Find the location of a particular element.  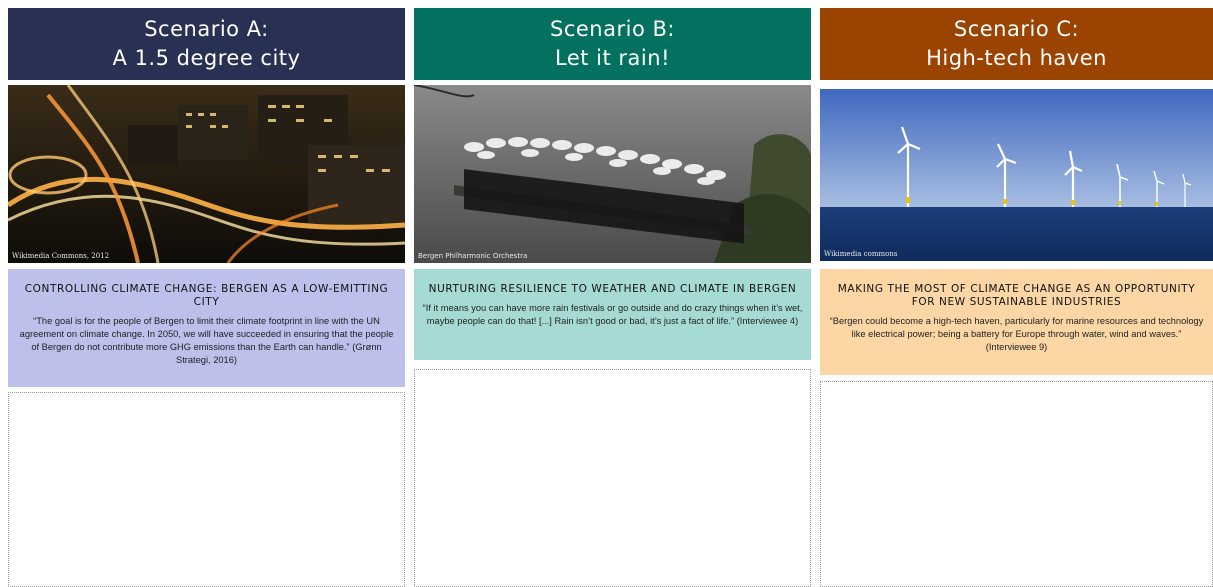

scenario-c-header: Scenario C: High-tech haven is located at coordinates (1016, 44).